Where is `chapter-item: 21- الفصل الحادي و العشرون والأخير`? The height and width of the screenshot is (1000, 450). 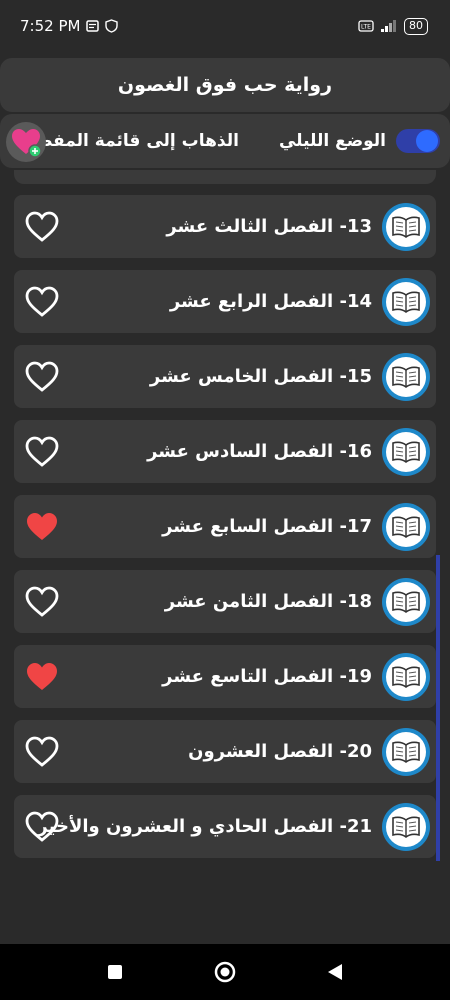
chapter-item: 21- الفصل الحادي و العشرون والأخير is located at coordinates (225, 826).